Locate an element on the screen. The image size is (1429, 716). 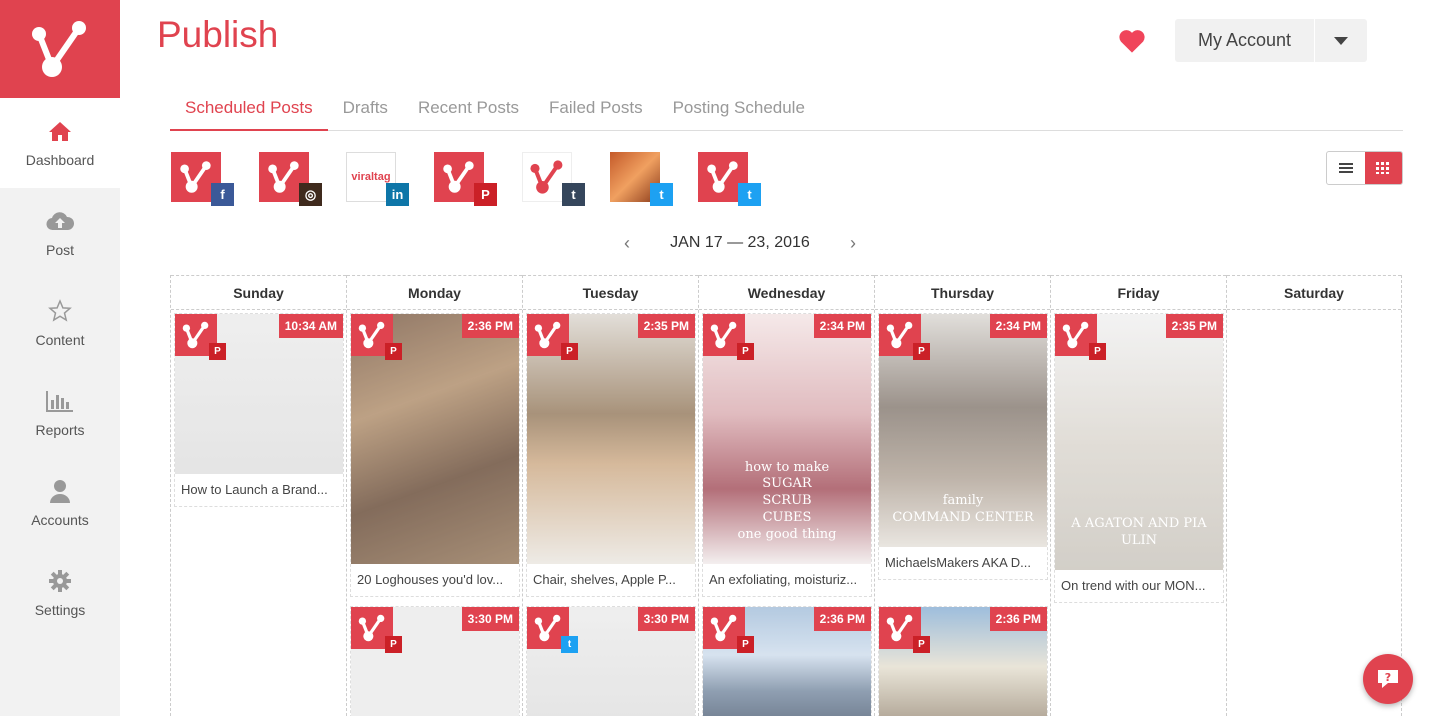
account-pinterest: P is located at coordinates (465, 179).